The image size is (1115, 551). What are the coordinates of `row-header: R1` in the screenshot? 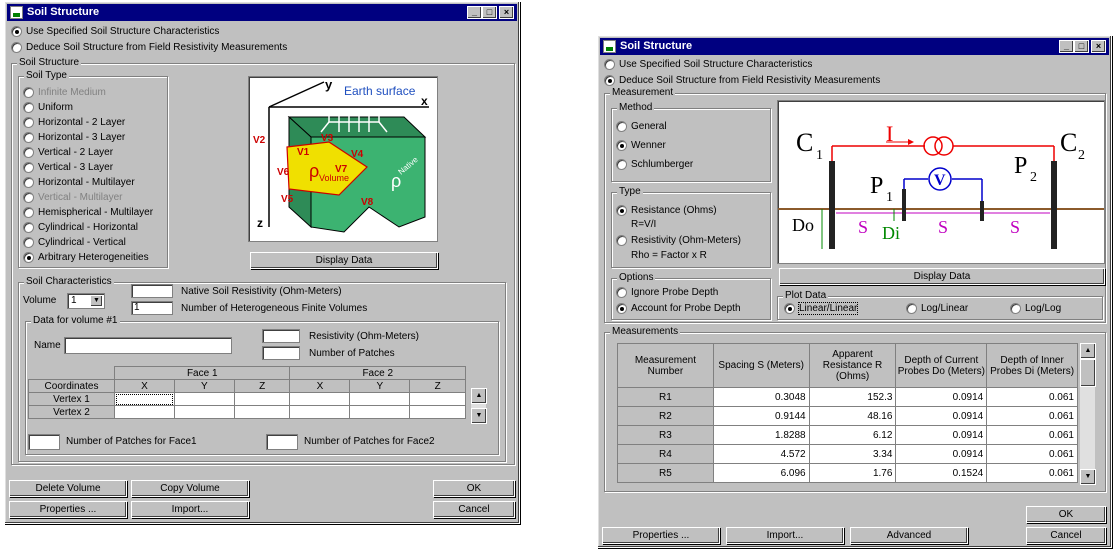 It's located at (665, 397).